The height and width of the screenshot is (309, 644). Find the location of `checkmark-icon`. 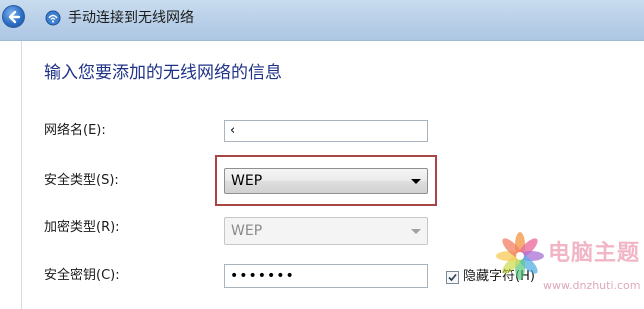

checkmark-icon is located at coordinates (452, 277).